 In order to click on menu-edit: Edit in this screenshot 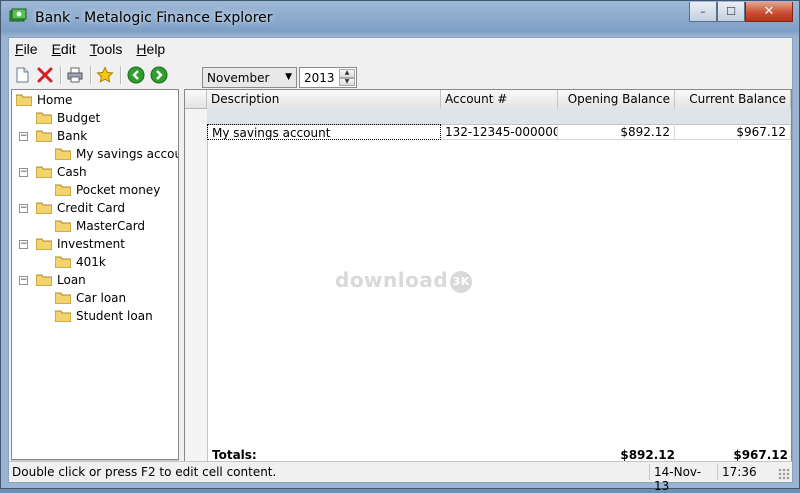, I will do `click(64, 49)`.